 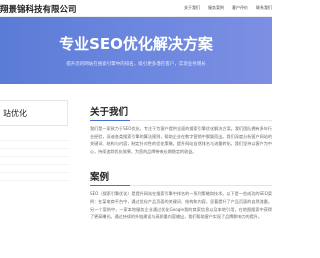 What do you see at coordinates (181, 112) in the screenshot?
I see `about-section-title: 关于我们` at bounding box center [181, 112].